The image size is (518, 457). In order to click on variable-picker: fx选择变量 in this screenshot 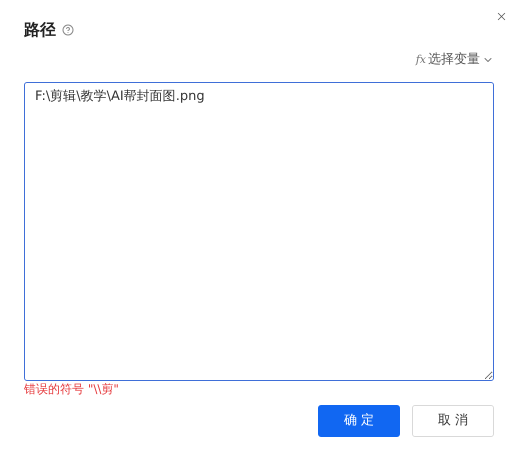, I will do `click(455, 60)`.